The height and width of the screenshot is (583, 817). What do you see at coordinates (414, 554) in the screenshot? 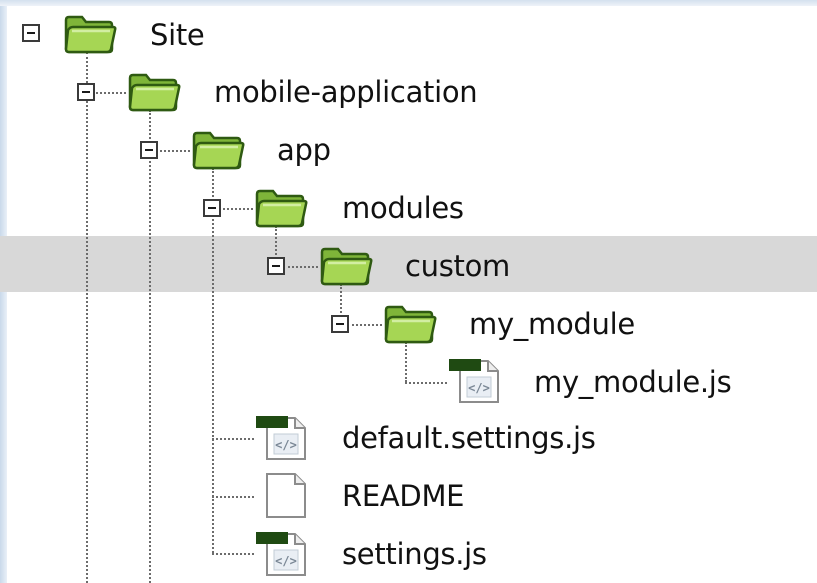
I see `tree-node-label: settings.js` at bounding box center [414, 554].